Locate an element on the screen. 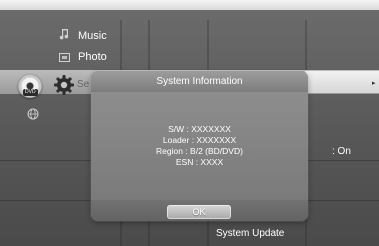  setting-value-on: : On is located at coordinates (341, 151).